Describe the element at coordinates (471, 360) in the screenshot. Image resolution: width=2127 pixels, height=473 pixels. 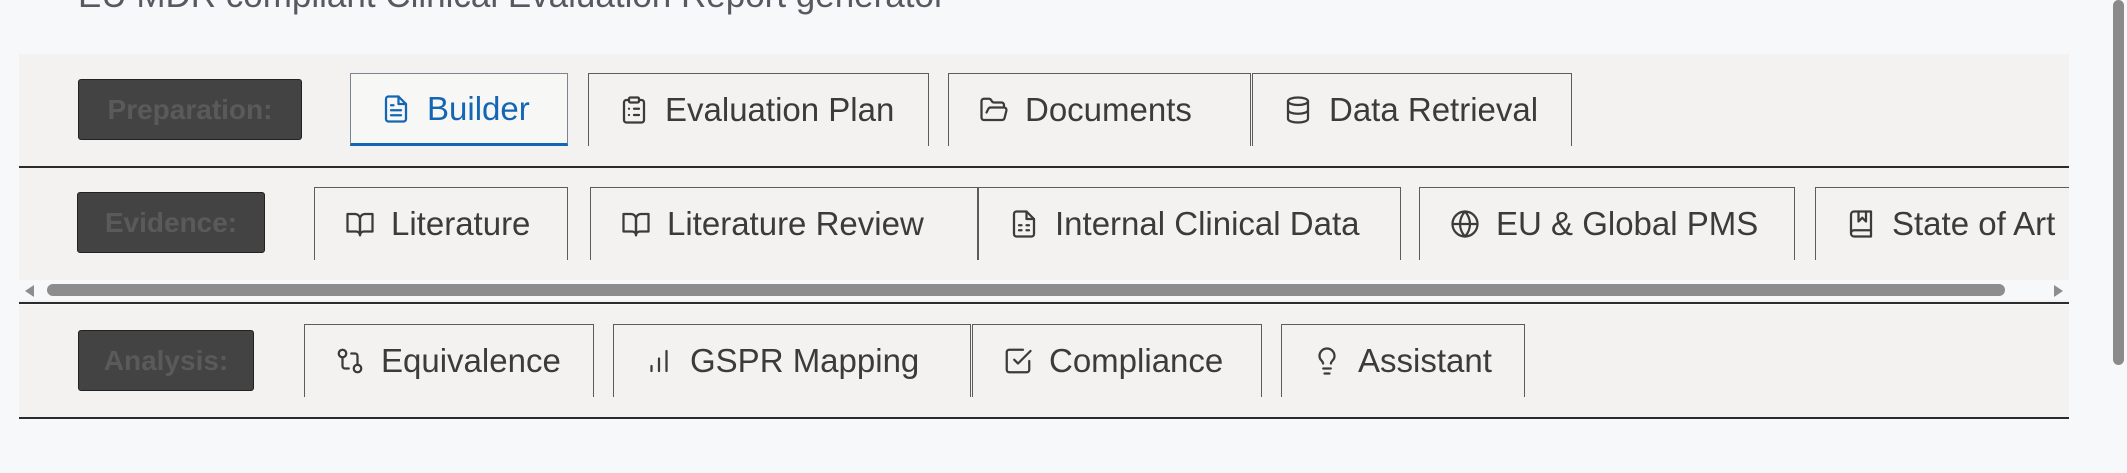
I see `tab-equivalence-label: Equivalence` at that location.